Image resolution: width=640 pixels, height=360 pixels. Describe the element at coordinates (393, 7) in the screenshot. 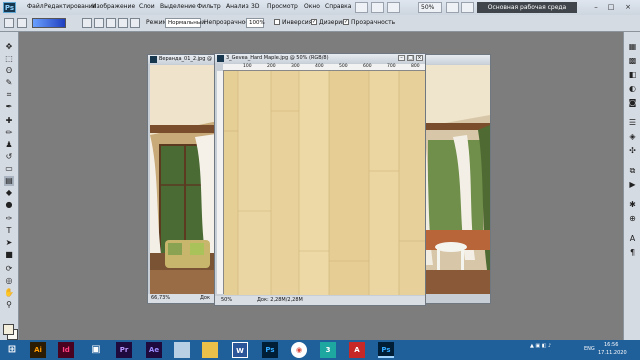

I see `view-extras-button` at that location.